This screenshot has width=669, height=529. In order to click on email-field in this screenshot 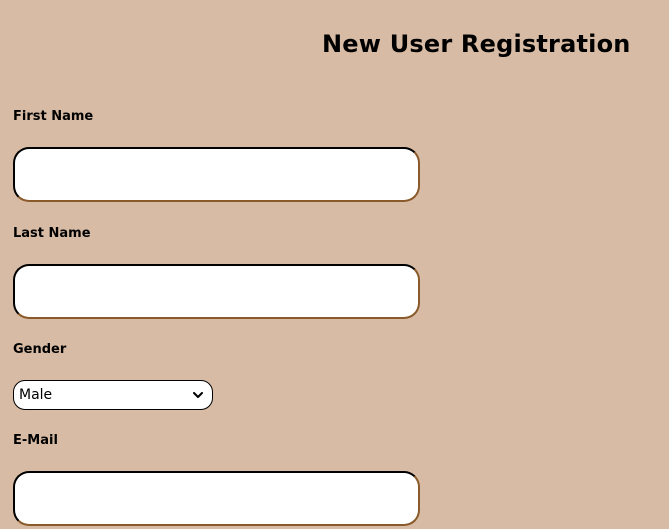, I will do `click(216, 498)`.